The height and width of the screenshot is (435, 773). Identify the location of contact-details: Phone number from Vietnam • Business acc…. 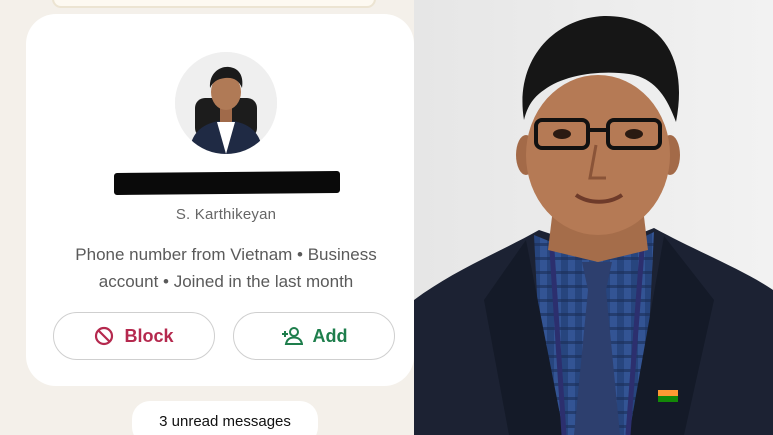
(226, 268).